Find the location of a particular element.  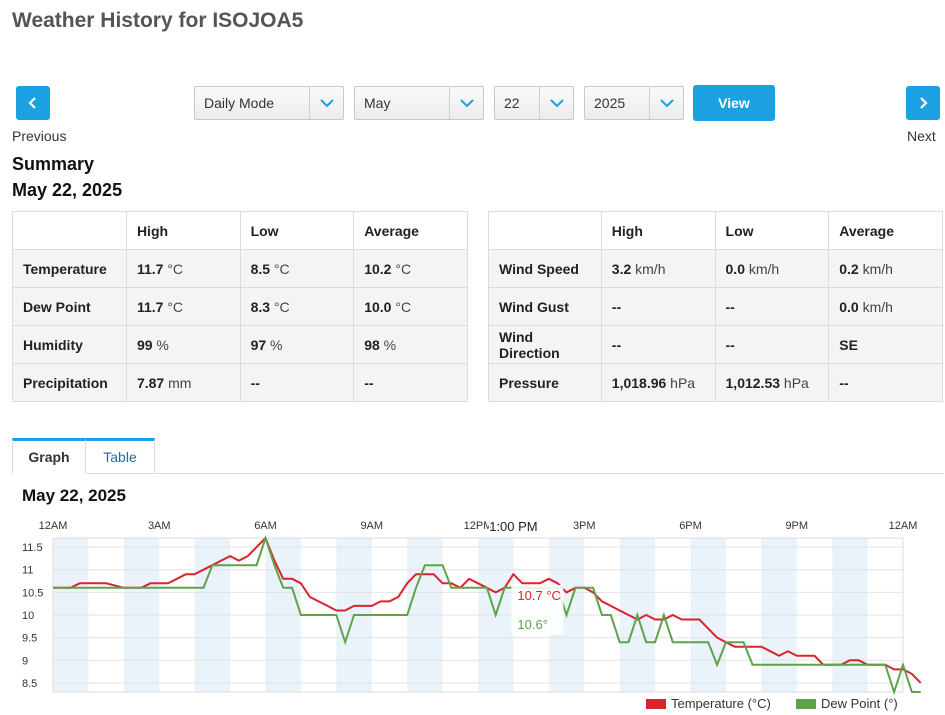

summary-row: Humidity 99 % 97 % 98 % is located at coordinates (240, 344).